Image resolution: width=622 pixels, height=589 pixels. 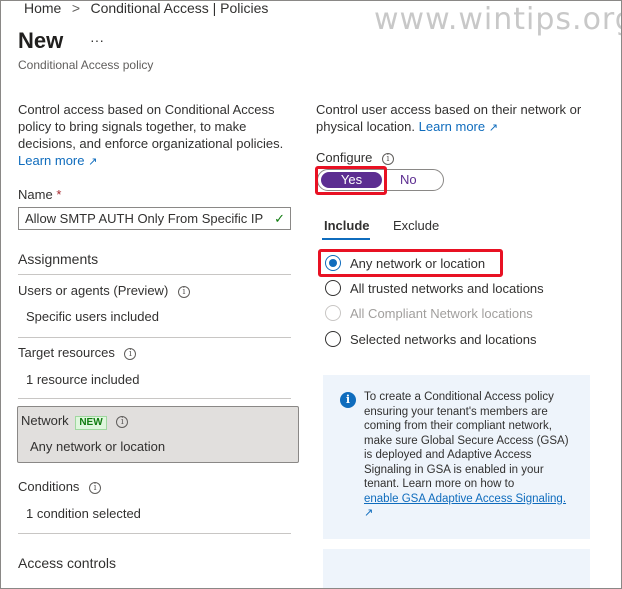 I want to click on policy-name-value: Allow SMTP AUTH Only From Specific IP, so click(x=144, y=218).